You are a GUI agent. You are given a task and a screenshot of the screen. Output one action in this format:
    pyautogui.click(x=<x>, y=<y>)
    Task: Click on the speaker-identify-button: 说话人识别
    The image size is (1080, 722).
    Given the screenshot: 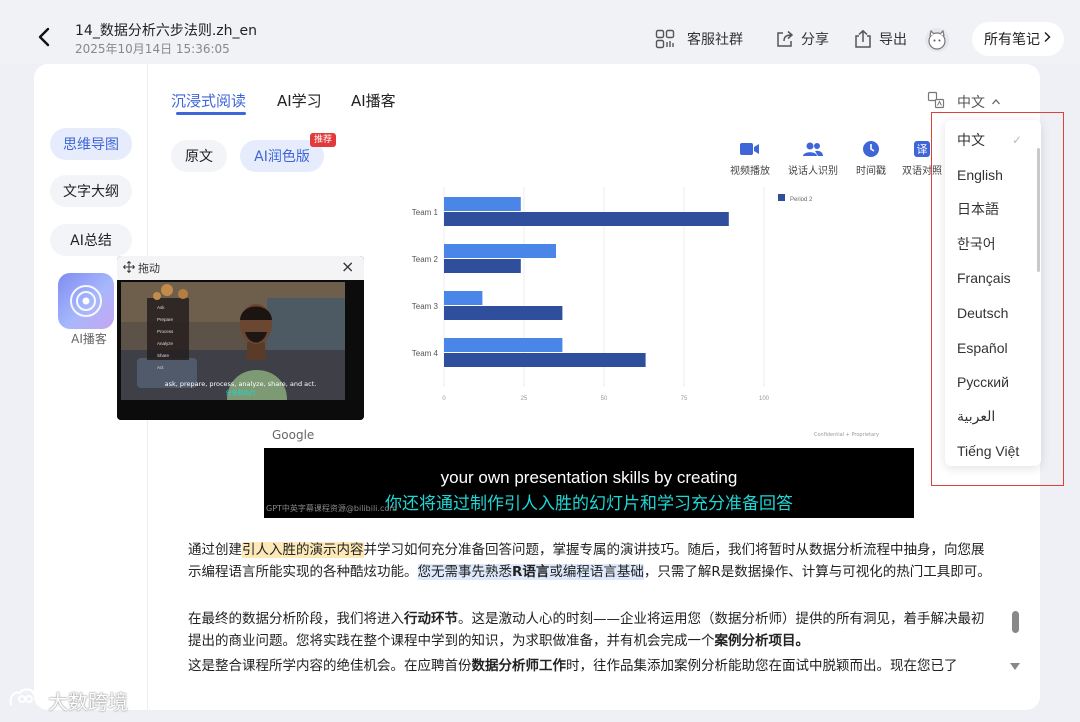 What is the action you would take?
    pyautogui.click(x=813, y=158)
    